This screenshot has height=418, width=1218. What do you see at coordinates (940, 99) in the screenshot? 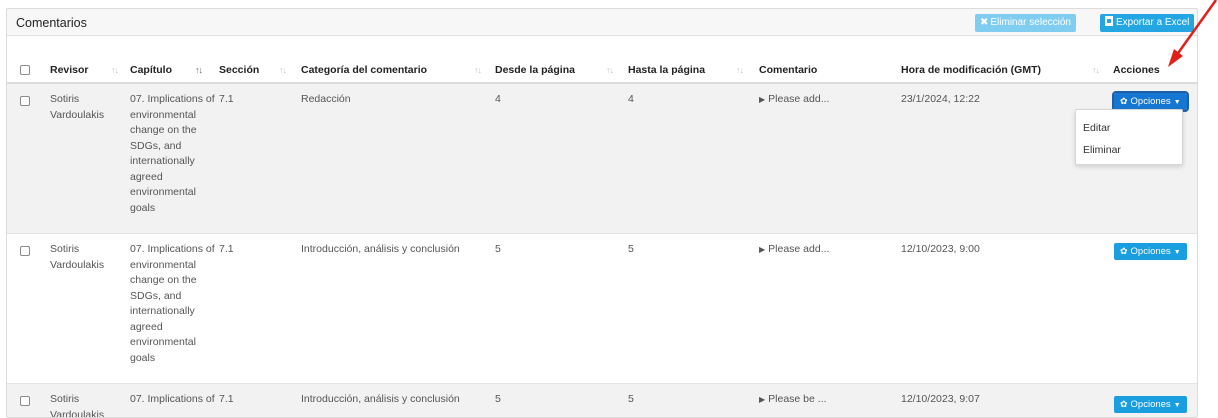
I see `modified-cell: 23/1/2024, 12:22` at bounding box center [940, 99].